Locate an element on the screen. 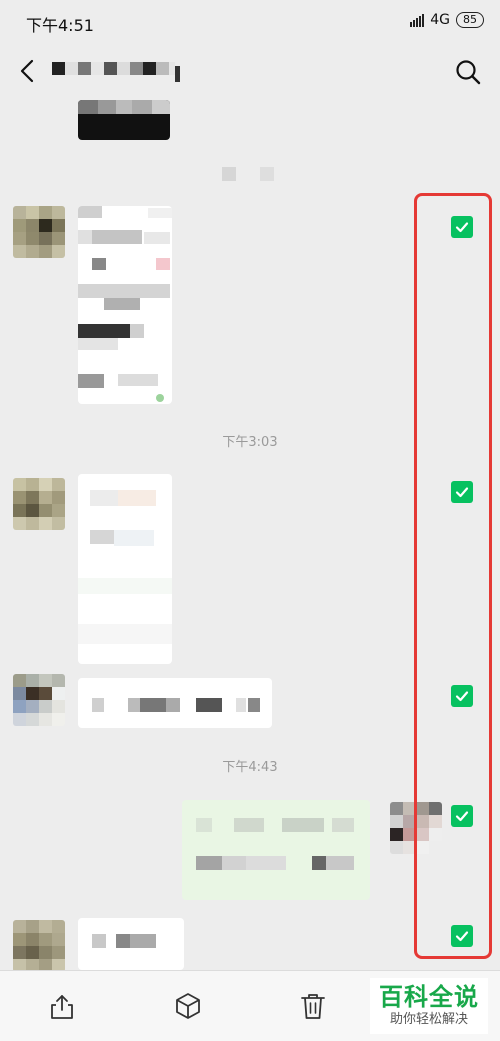 The width and height of the screenshot is (500, 1041). chat-title-blurred is located at coordinates (116, 72).